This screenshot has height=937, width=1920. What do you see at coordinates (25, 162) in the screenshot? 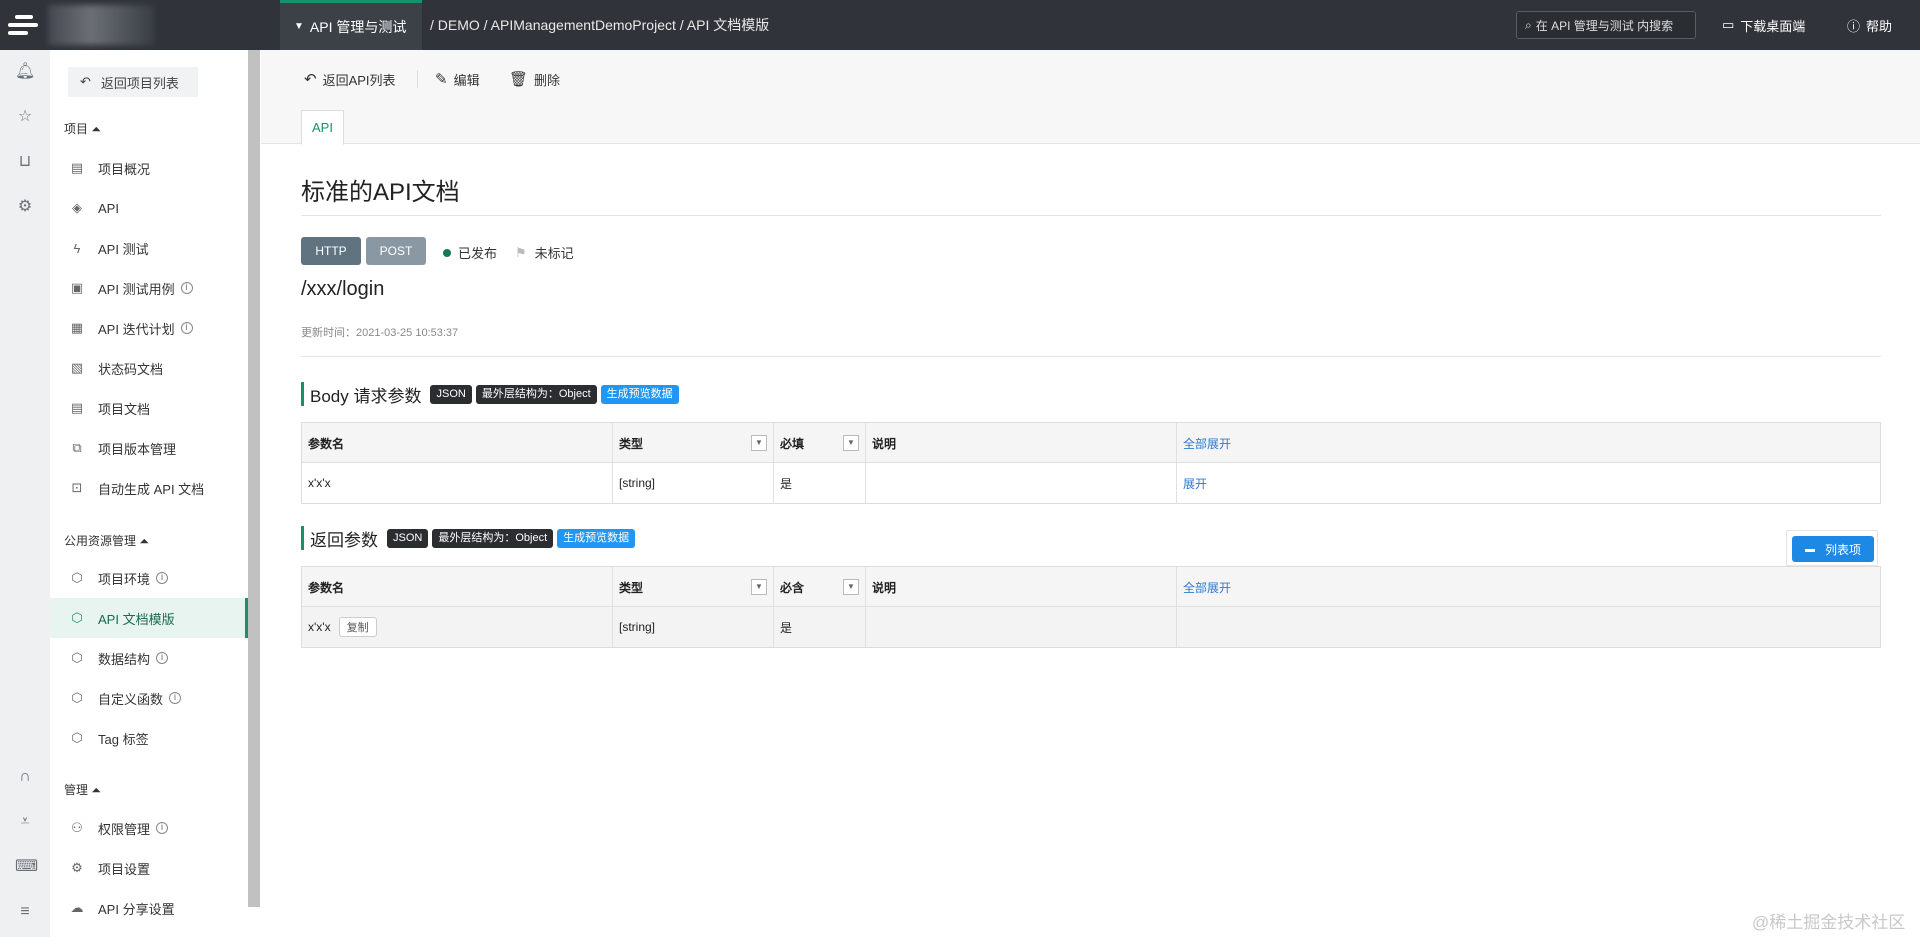
I see `shirt-icon: ⊔` at bounding box center [25, 162].